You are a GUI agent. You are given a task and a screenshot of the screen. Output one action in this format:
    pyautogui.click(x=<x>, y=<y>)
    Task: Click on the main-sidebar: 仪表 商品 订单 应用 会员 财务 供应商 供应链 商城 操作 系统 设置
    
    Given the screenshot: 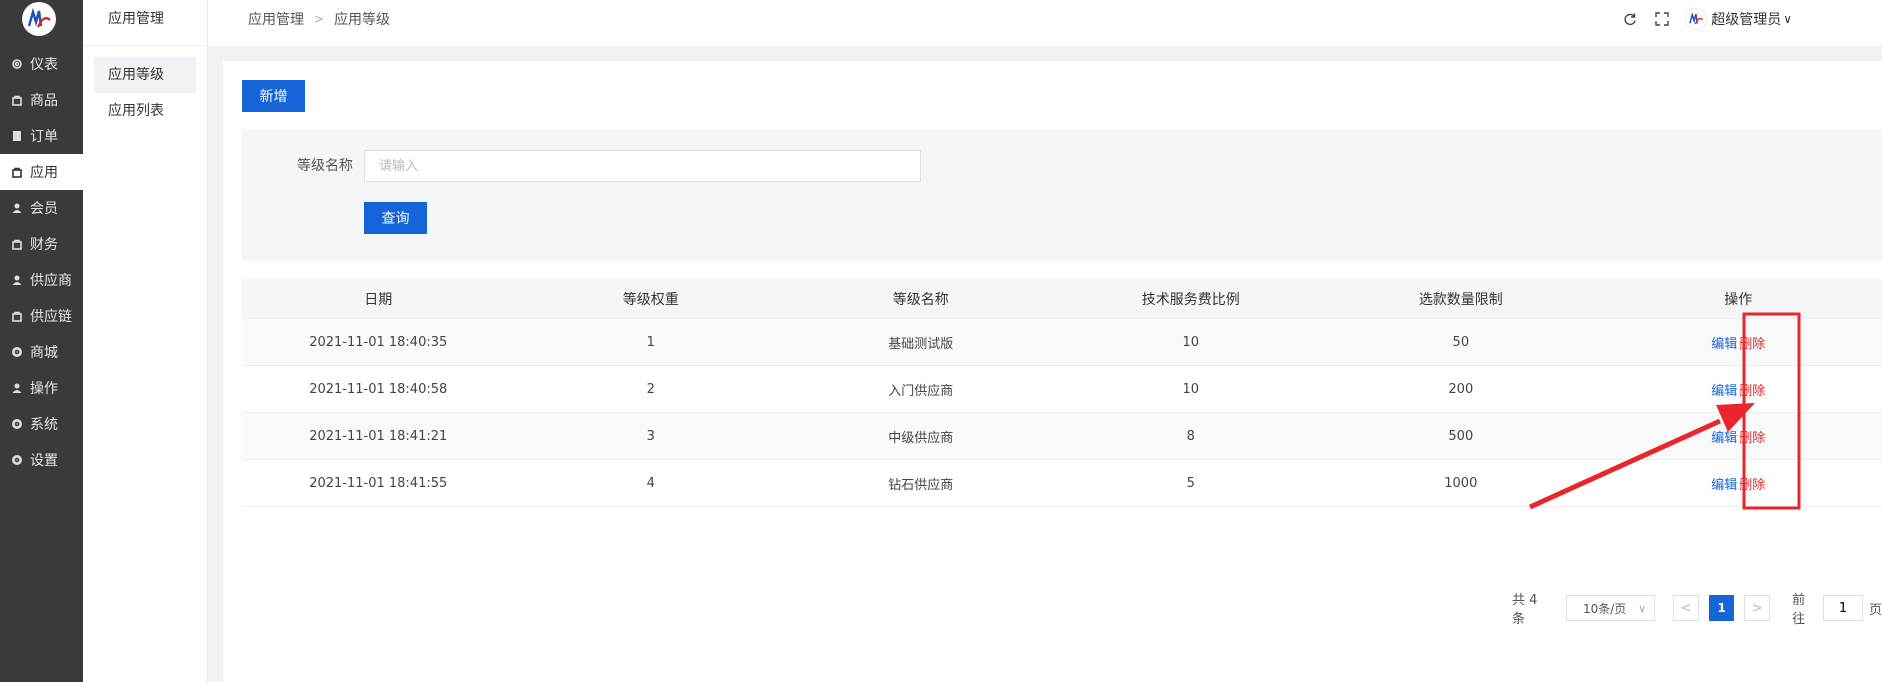 What is the action you would take?
    pyautogui.click(x=41, y=341)
    